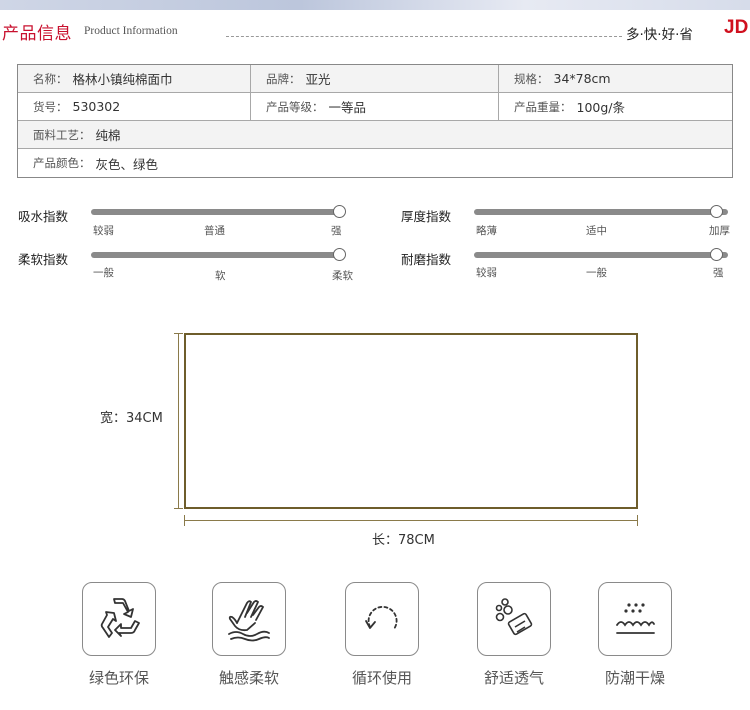  Describe the element at coordinates (582, 78) in the screenshot. I see `spec-value: 34*78cm` at that location.